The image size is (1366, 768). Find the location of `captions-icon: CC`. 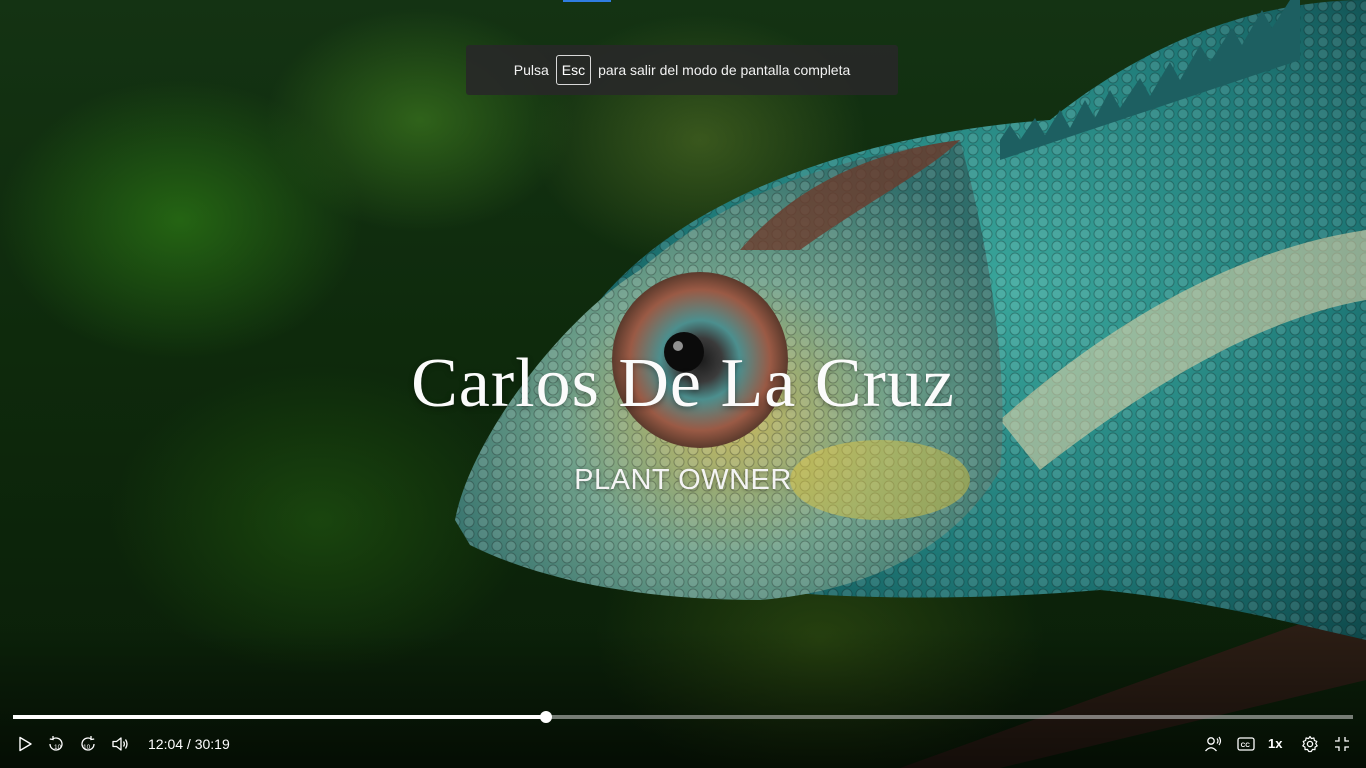

captions-icon: CC is located at coordinates (1246, 744).